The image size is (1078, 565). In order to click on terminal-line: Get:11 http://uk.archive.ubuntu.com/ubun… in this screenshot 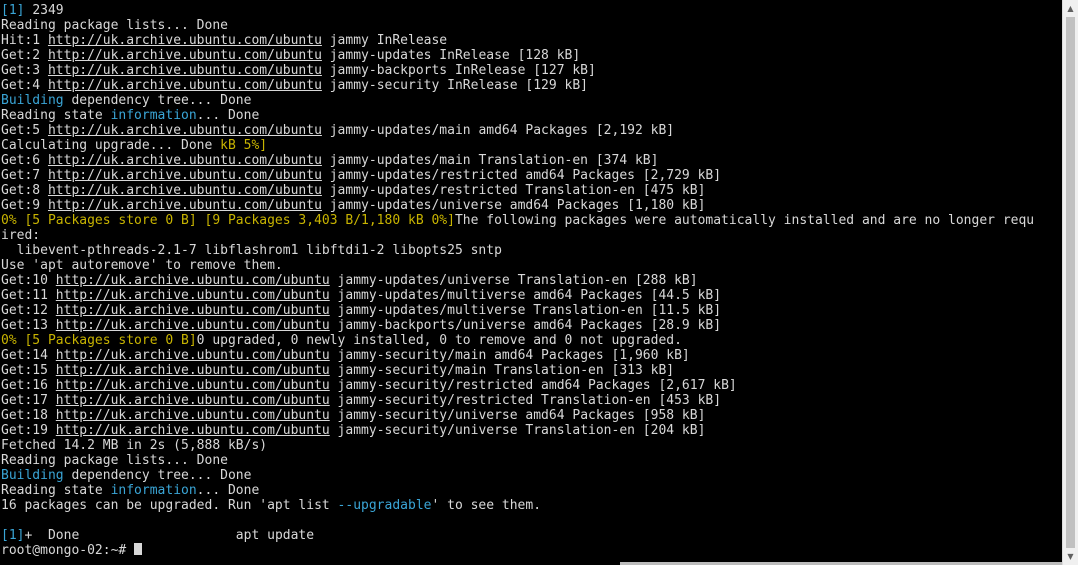, I will do `click(361, 295)`.